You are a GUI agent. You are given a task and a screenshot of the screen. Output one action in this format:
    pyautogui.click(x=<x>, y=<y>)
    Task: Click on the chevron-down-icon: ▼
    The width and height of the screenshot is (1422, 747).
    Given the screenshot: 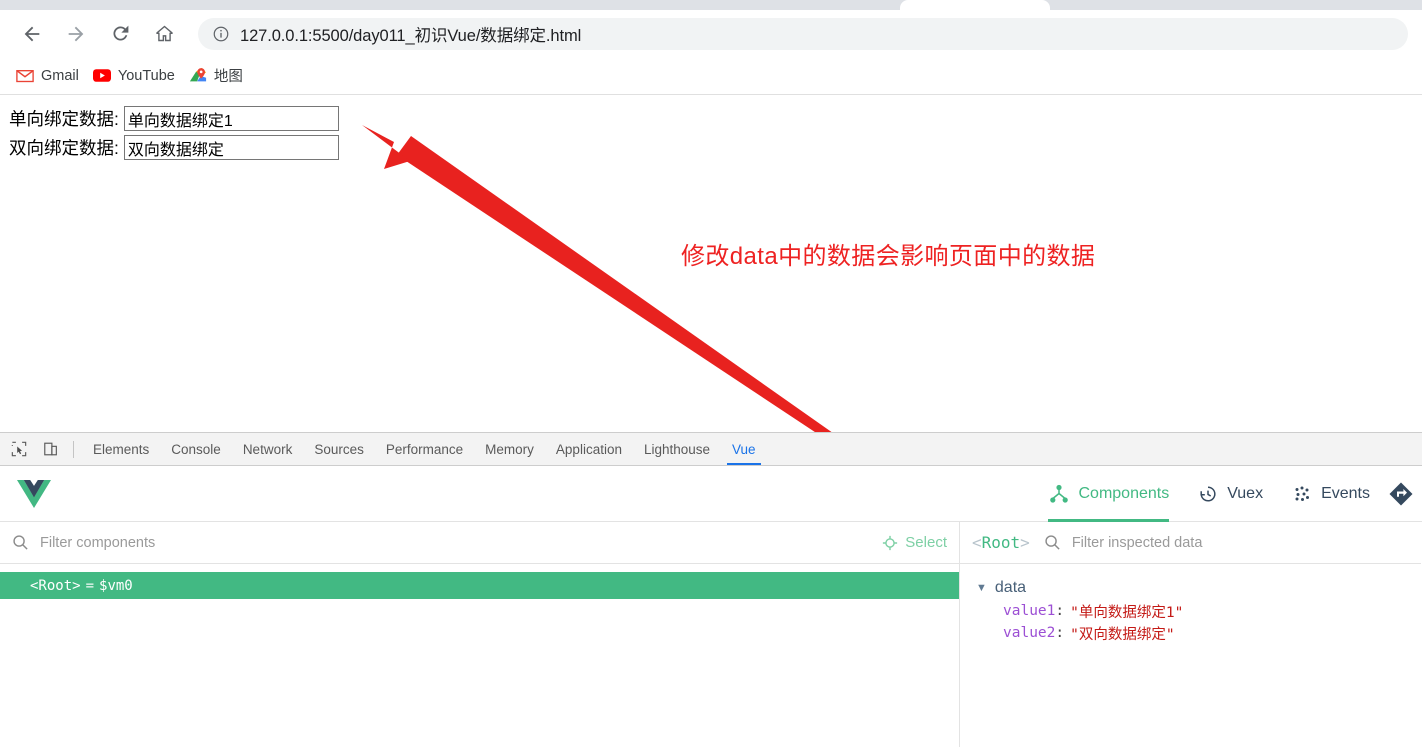 What is the action you would take?
    pyautogui.click(x=981, y=587)
    